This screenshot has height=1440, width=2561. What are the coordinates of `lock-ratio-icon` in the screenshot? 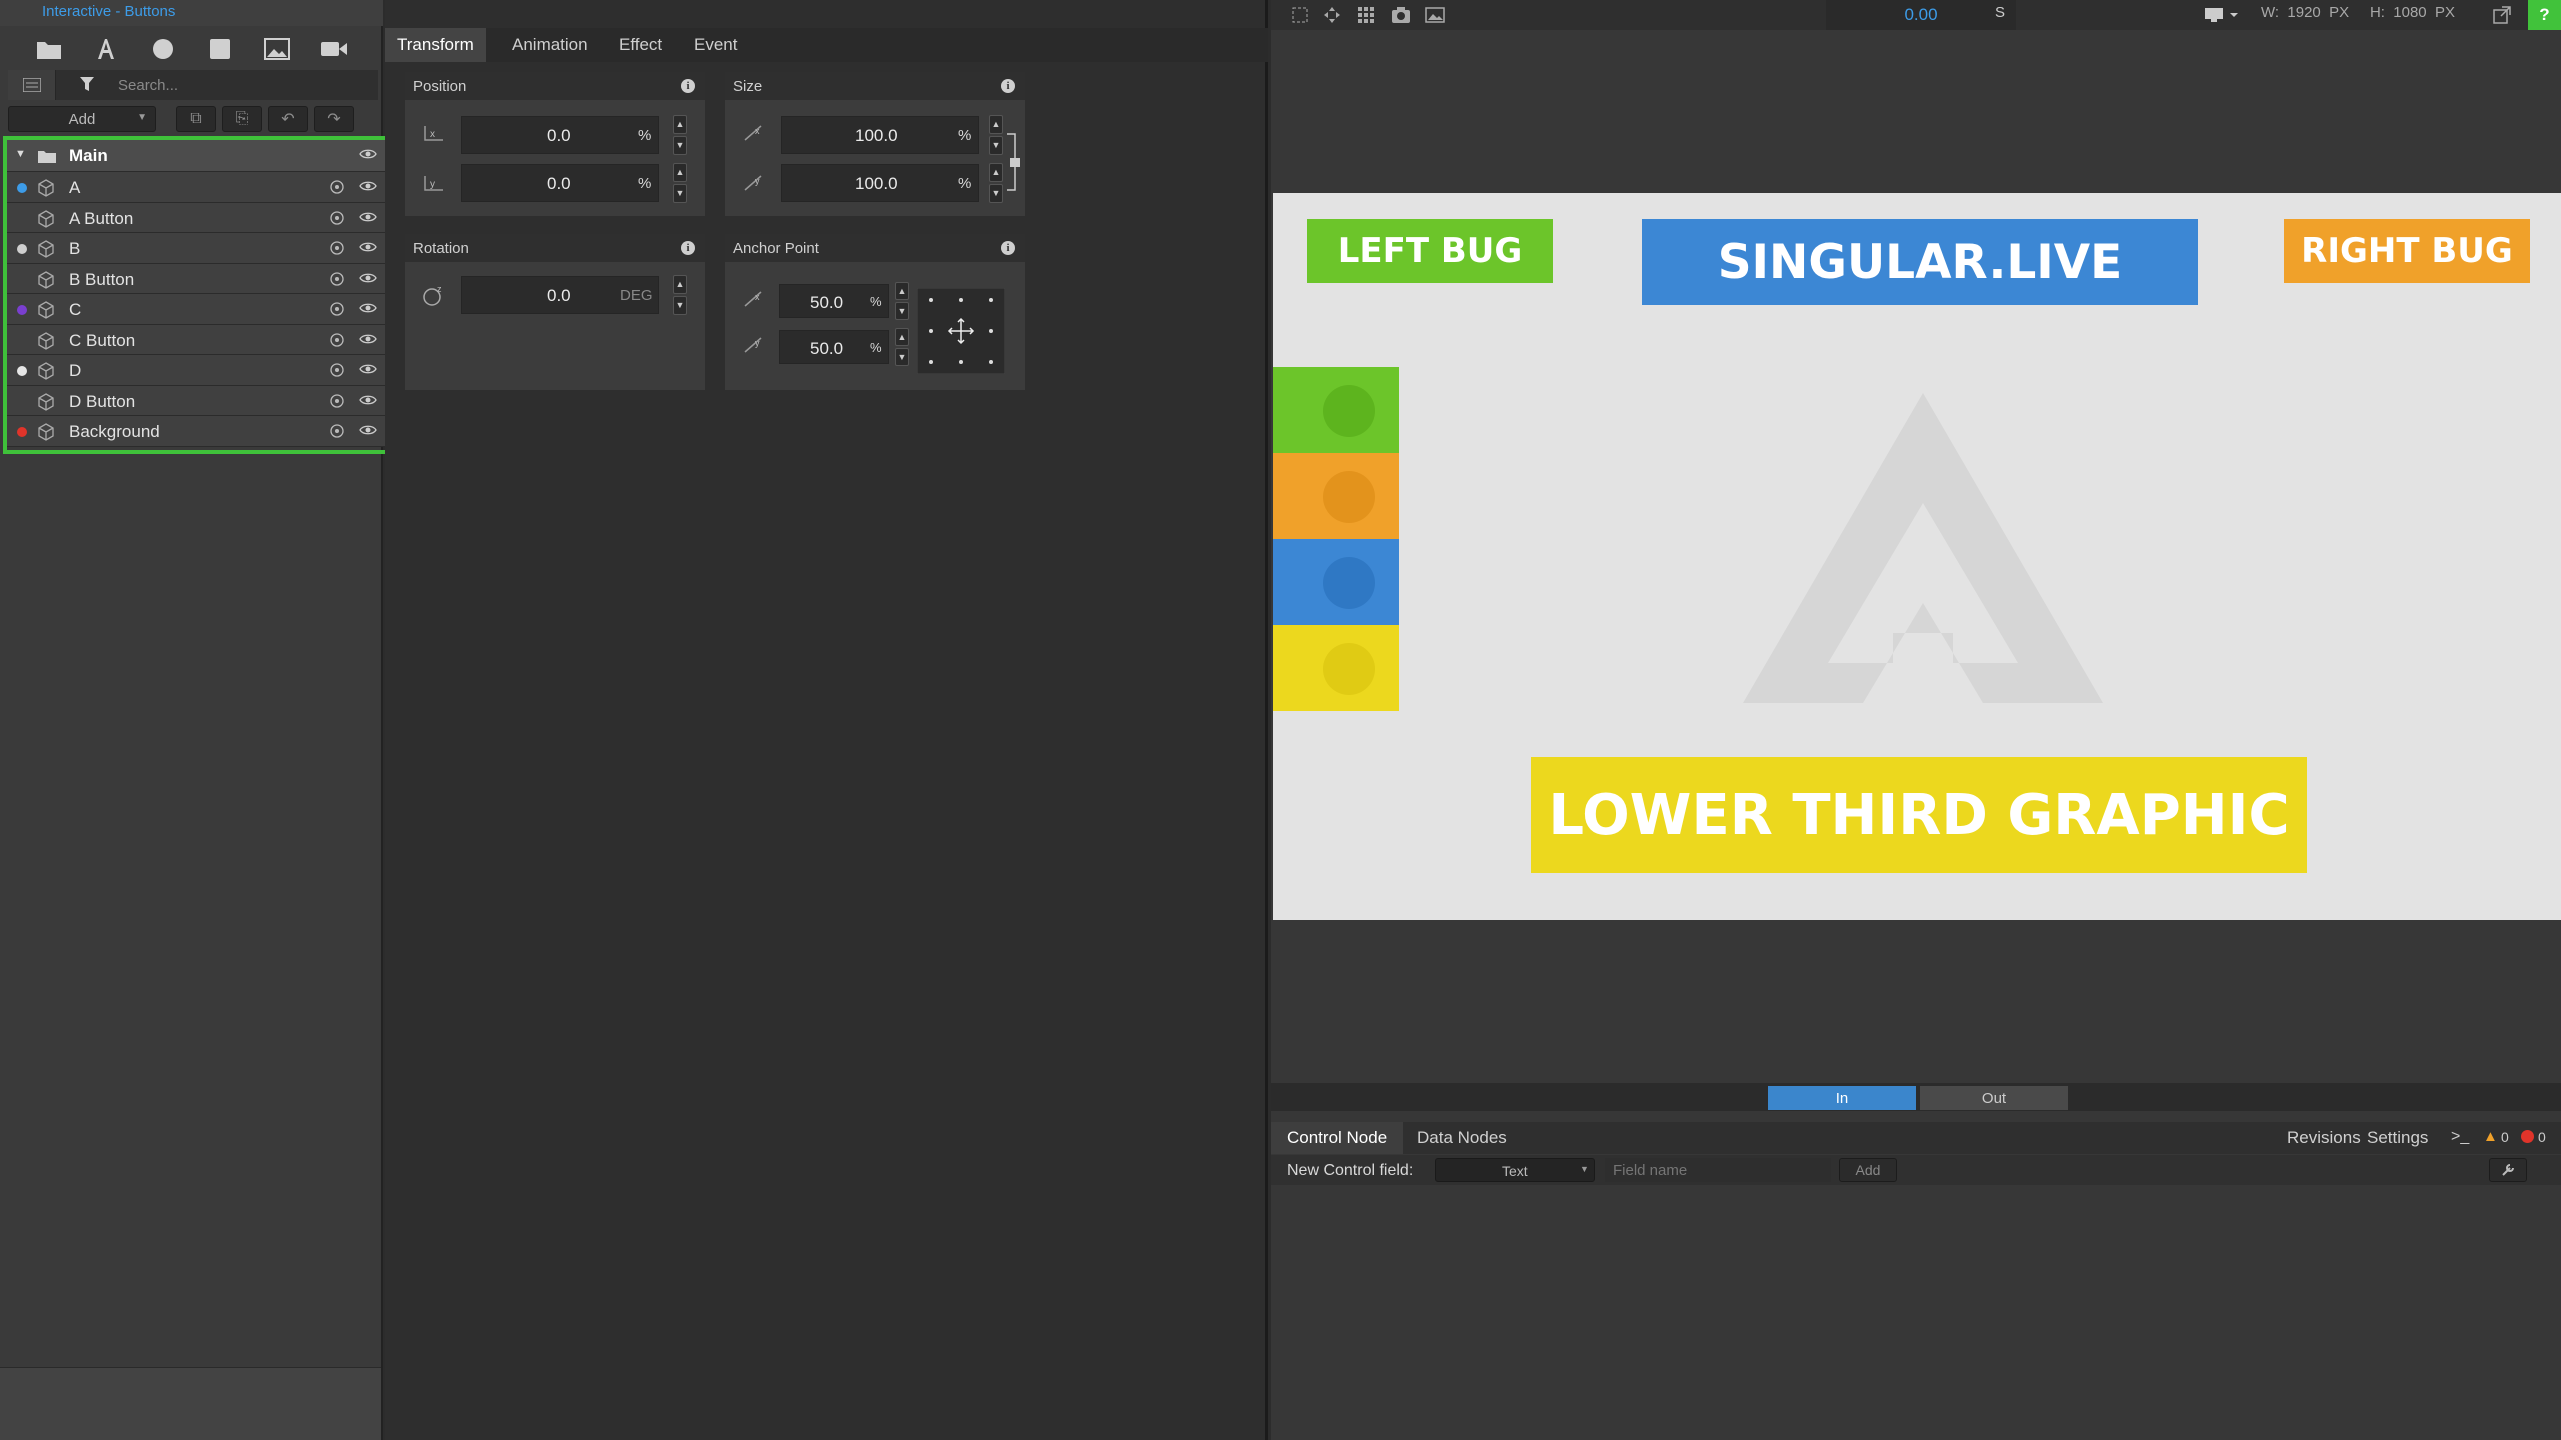 It's located at (1013, 162).